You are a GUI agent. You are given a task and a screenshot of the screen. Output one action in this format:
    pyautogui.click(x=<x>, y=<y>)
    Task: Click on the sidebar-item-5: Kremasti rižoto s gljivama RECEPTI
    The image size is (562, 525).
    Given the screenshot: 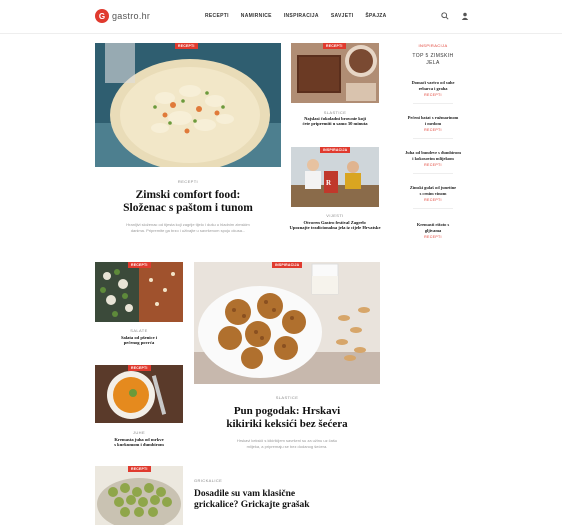 What is the action you would take?
    pyautogui.click(x=433, y=230)
    